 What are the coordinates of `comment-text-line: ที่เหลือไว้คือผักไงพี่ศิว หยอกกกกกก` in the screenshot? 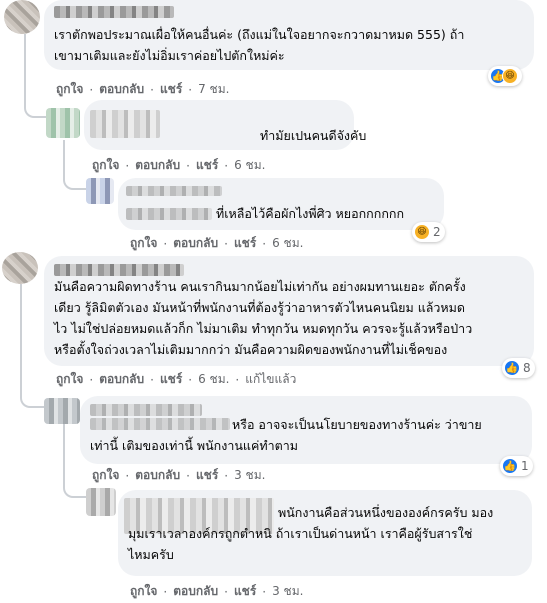 It's located at (310, 213).